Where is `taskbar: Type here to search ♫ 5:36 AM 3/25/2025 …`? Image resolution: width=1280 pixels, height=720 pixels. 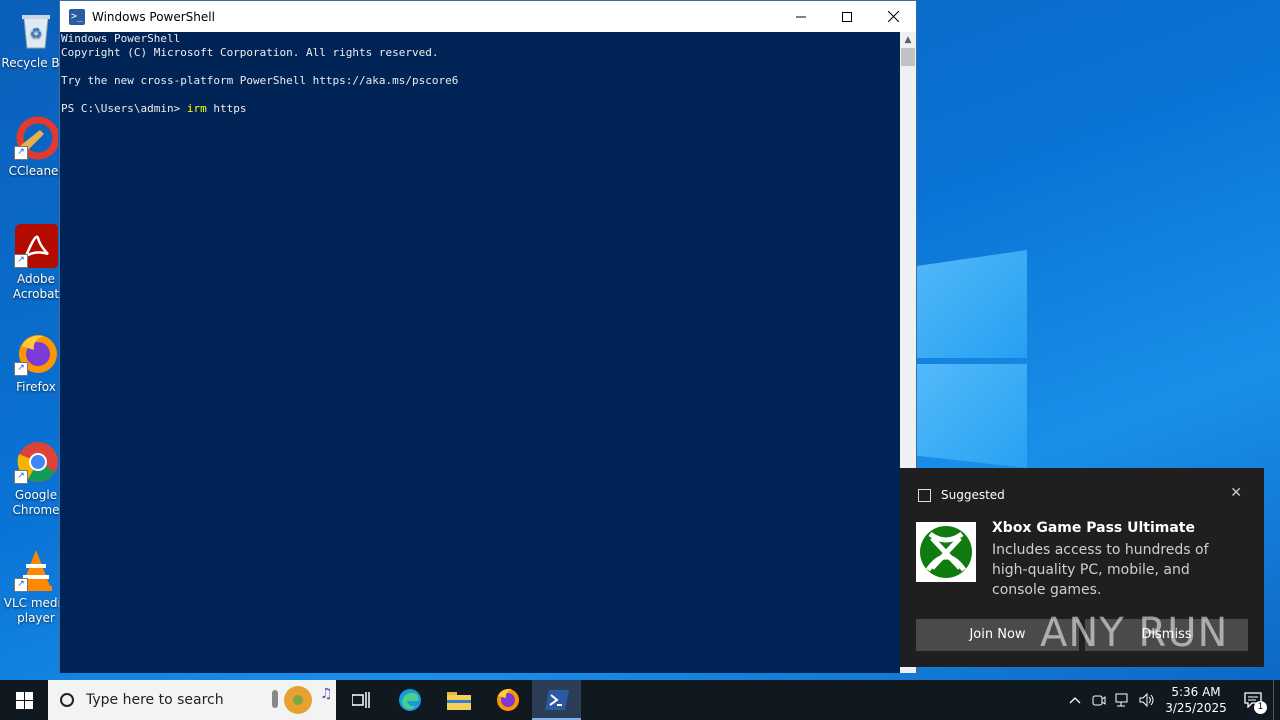 taskbar: Type here to search ♫ 5:36 AM 3/25/2025 … is located at coordinates (640, 700).